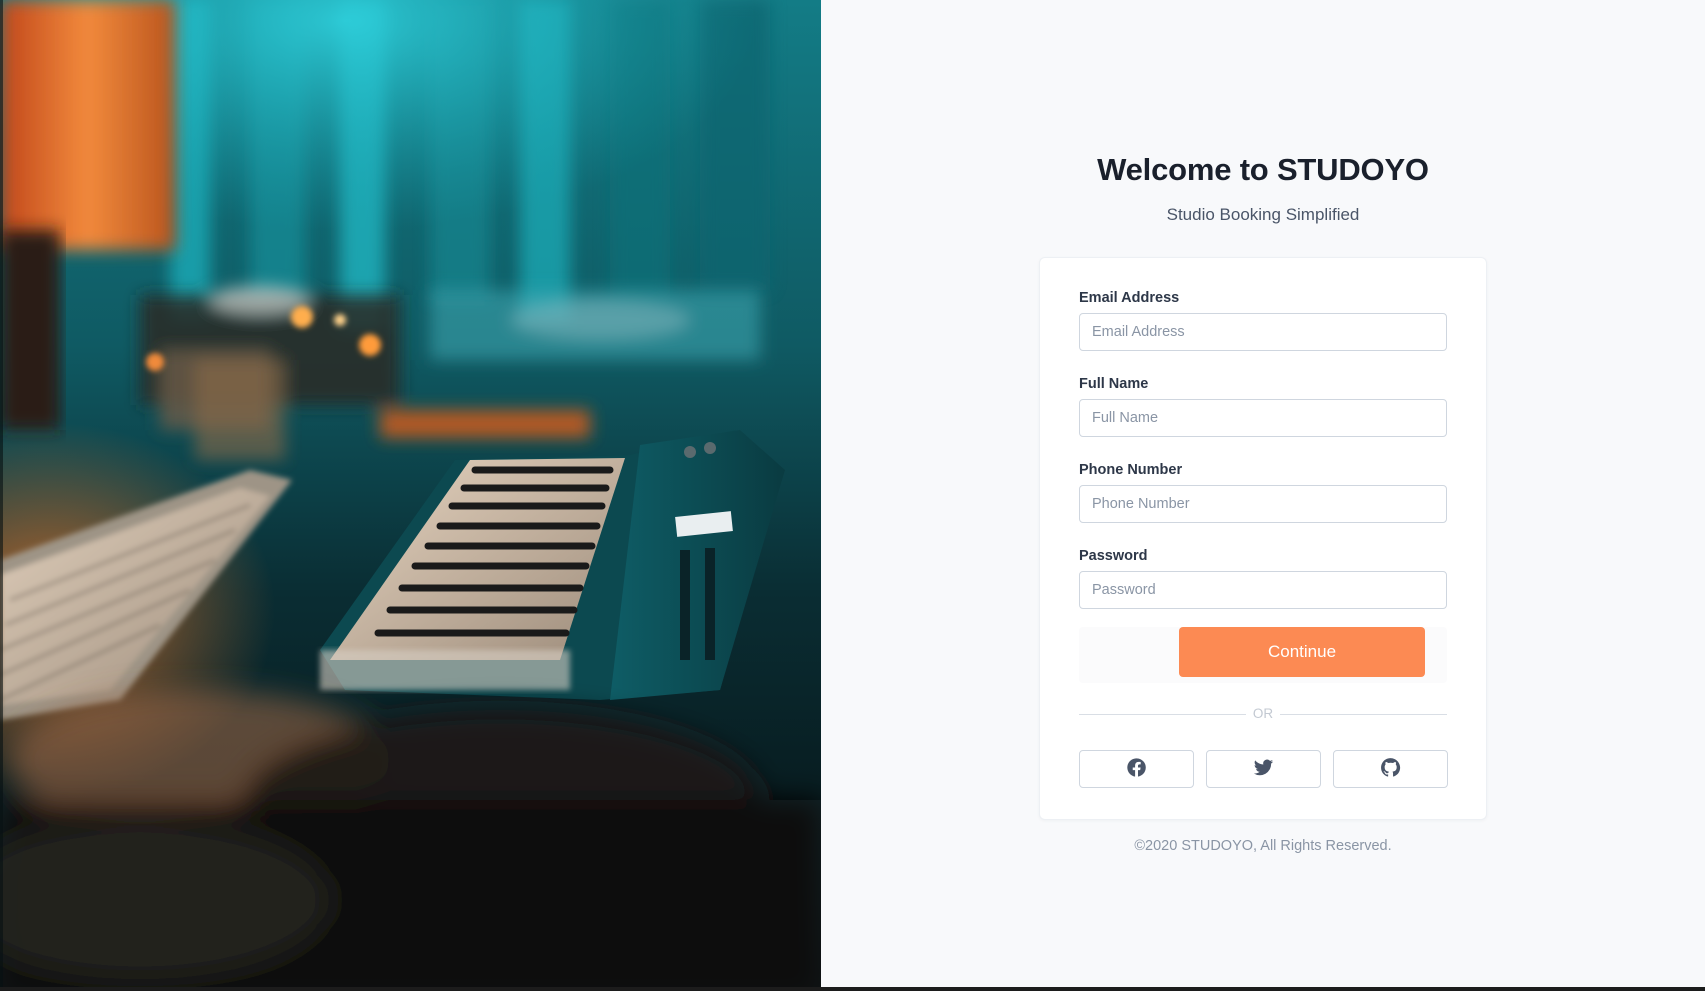 Image resolution: width=1705 pixels, height=991 pixels. Describe the element at coordinates (1113, 556) in the screenshot. I see `password-label: Password` at that location.